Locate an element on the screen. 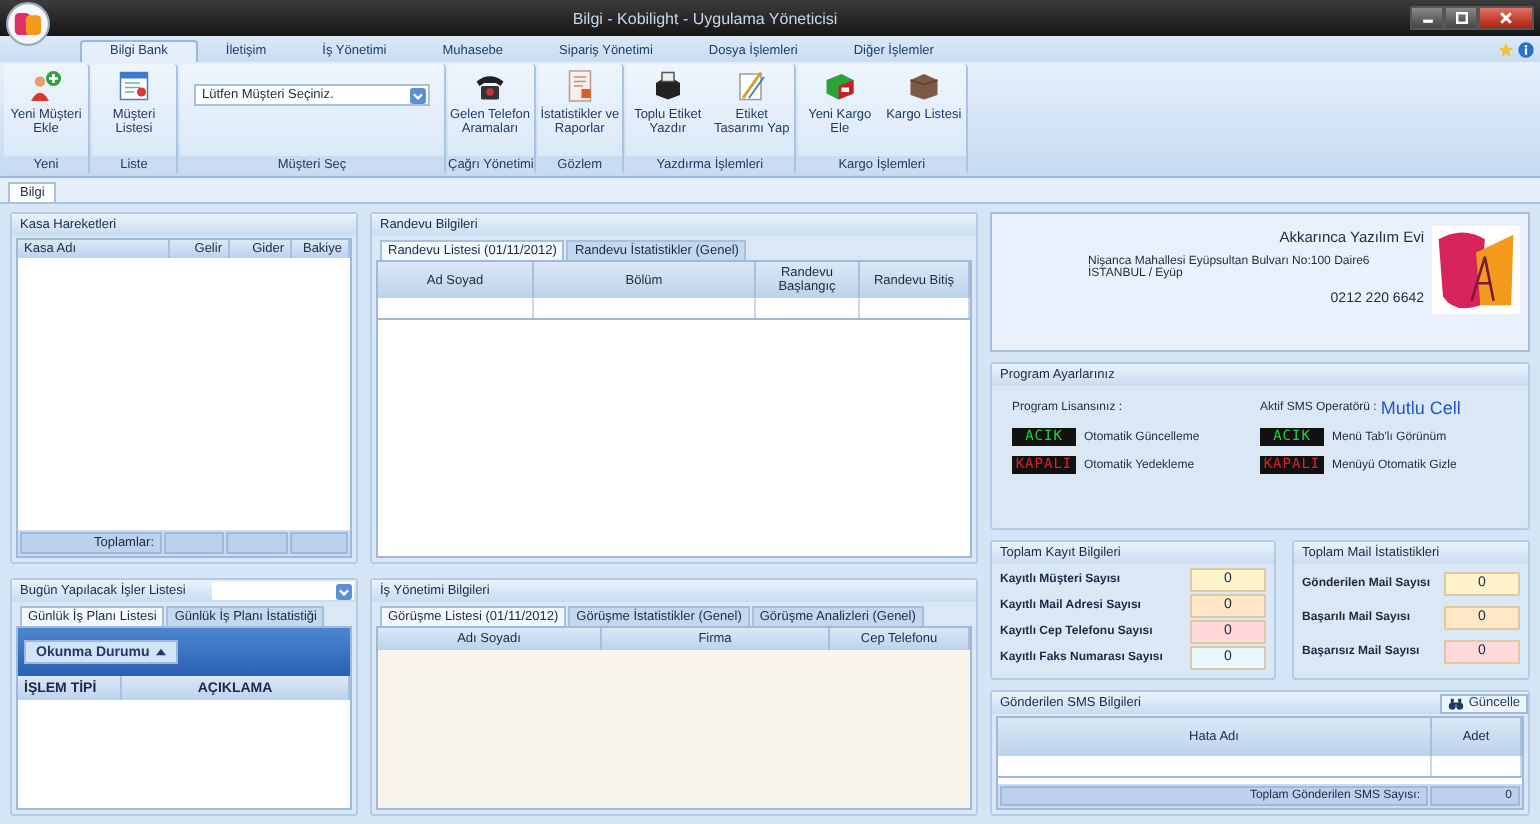 The height and width of the screenshot is (824, 1540). sms-operator-value: Mutlu Cell is located at coordinates (1420, 408).